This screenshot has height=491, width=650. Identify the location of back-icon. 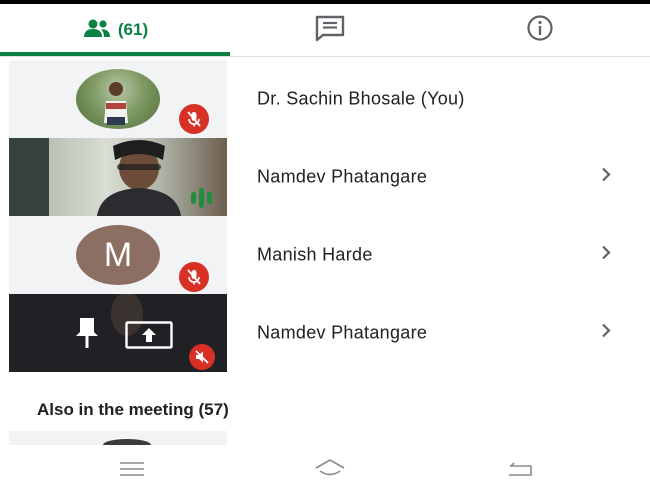
(520, 469).